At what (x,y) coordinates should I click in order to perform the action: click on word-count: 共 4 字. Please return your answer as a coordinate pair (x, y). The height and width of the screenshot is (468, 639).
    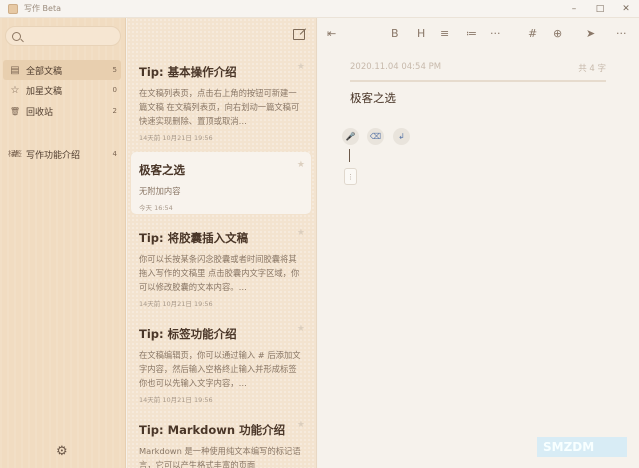
    Looking at the image, I should click on (592, 69).